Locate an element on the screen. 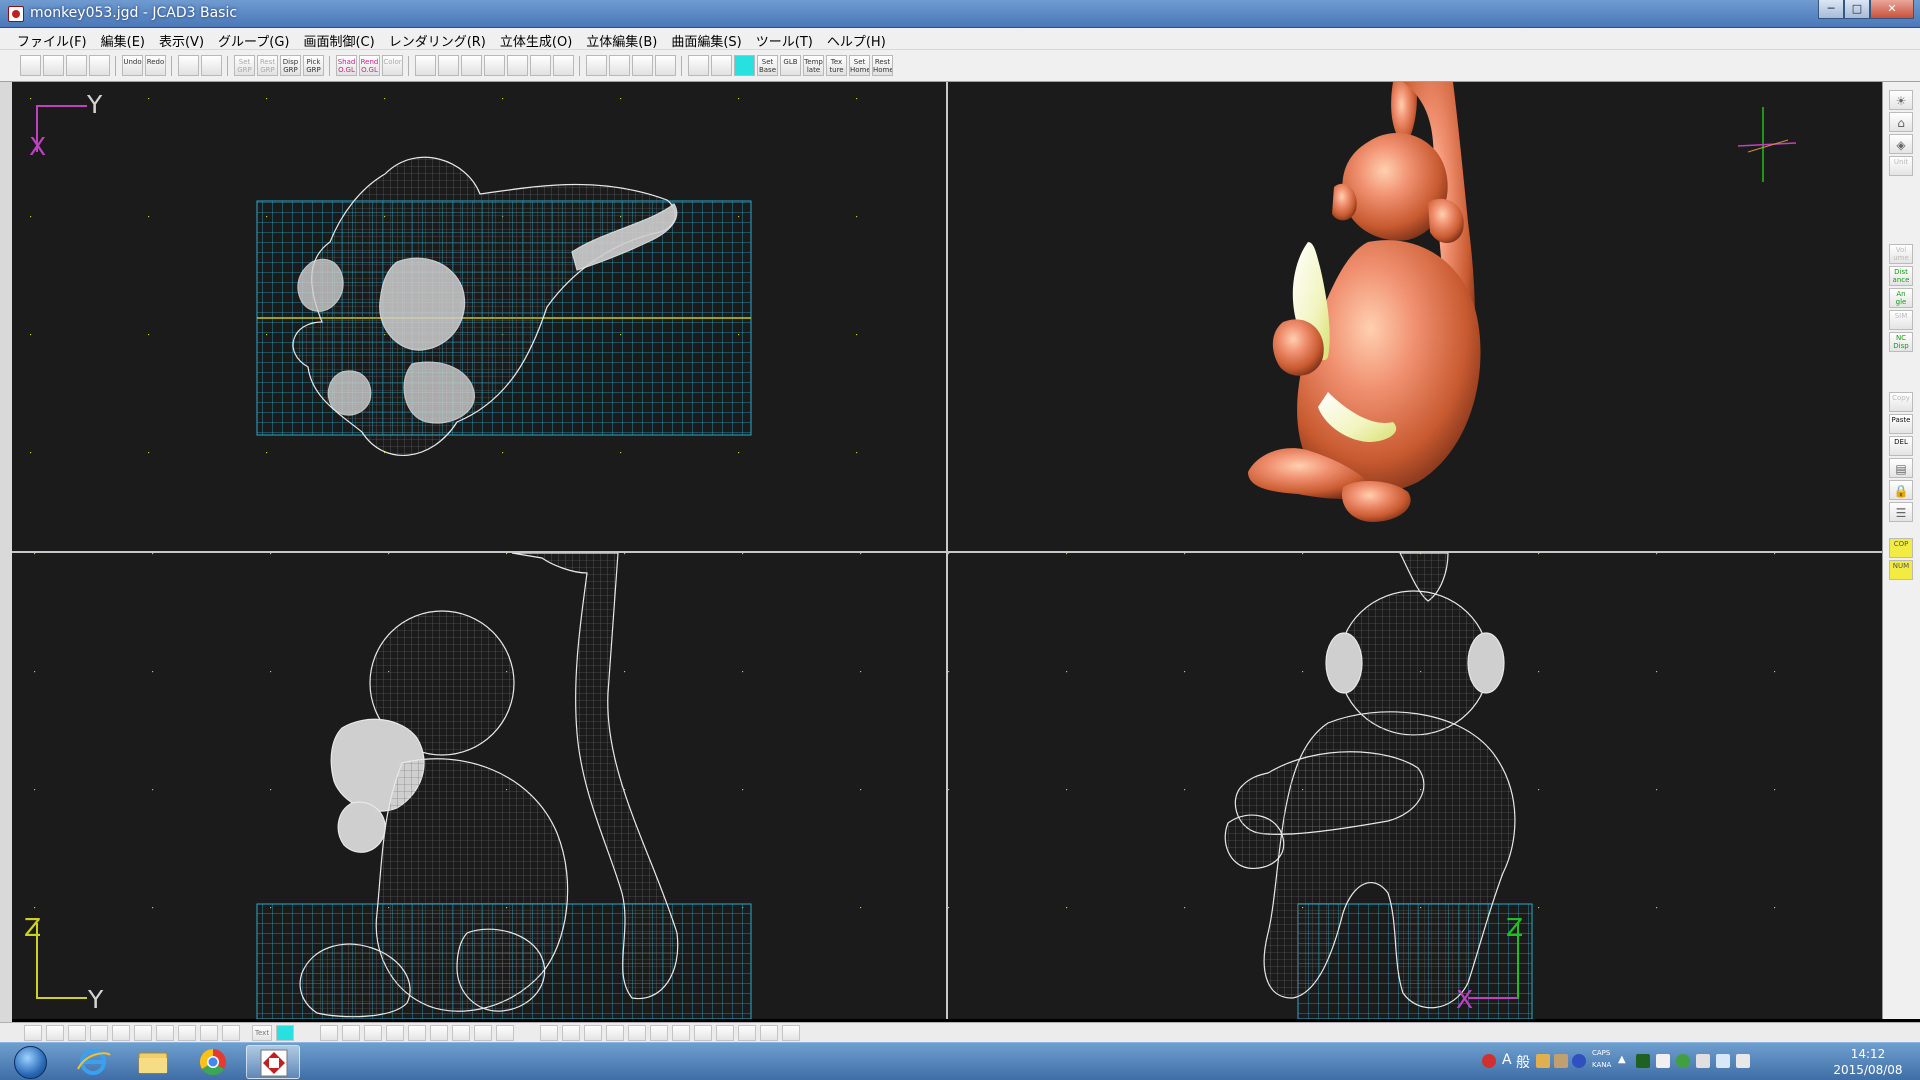 The image size is (1920, 1080). taskbar-internet-explorer is located at coordinates (93, 1062).